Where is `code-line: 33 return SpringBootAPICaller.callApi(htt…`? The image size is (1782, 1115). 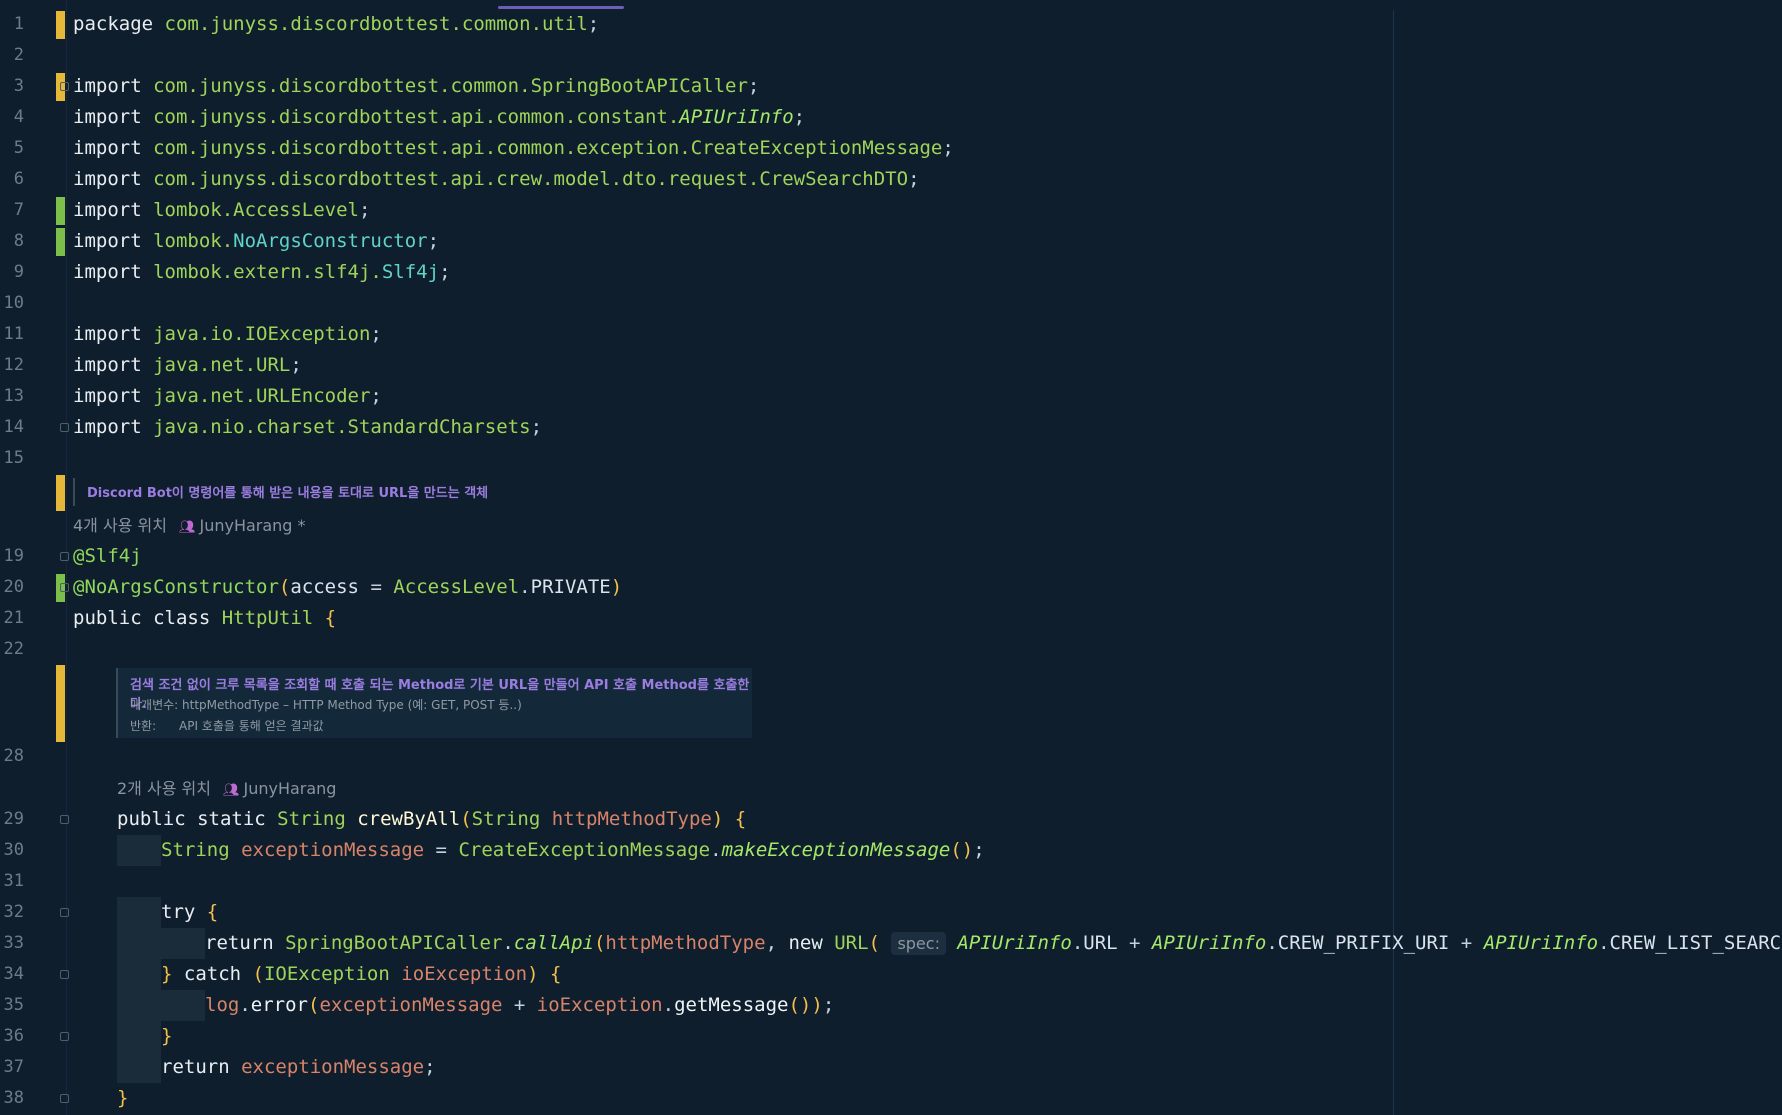 code-line: 33 return SpringBootAPICaller.callApi(htt… is located at coordinates (891, 943).